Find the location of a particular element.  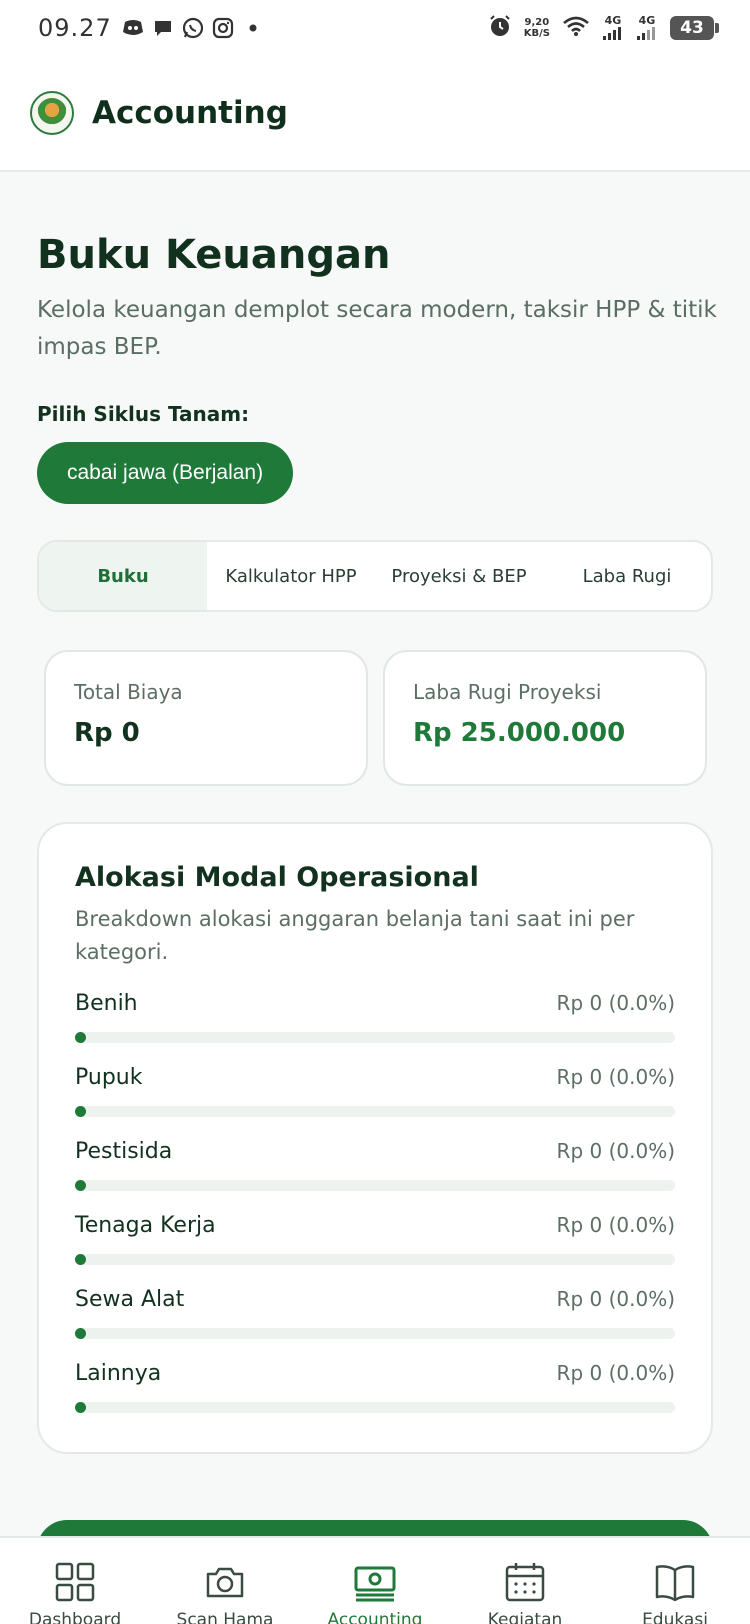

laba-rugi-label: Laba Rugi Proyeksi is located at coordinates (507, 692).